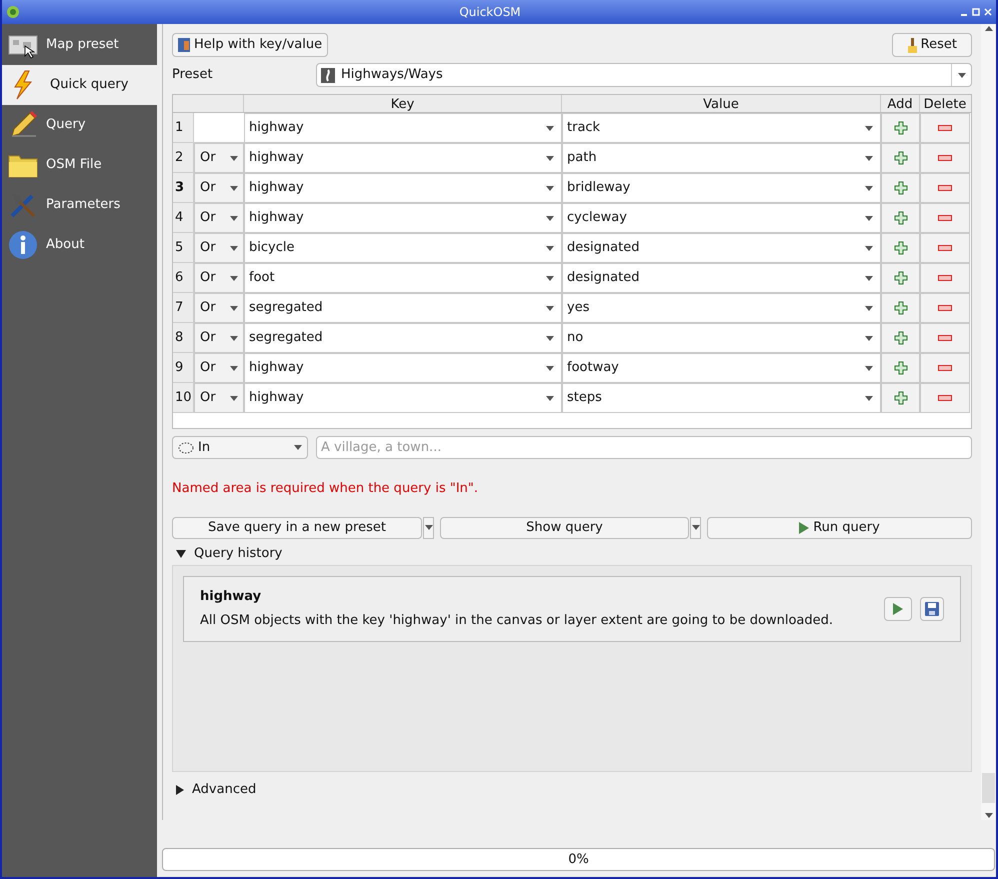 Image resolution: width=998 pixels, height=879 pixels. What do you see at coordinates (898, 608) in the screenshot?
I see `run-history-button` at bounding box center [898, 608].